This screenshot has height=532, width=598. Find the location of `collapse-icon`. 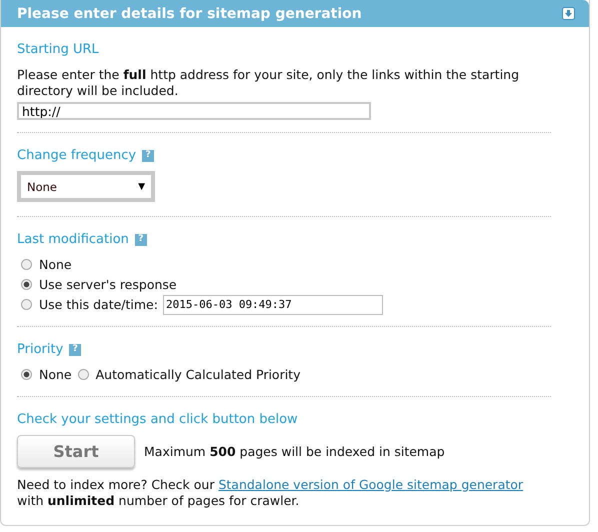

collapse-icon is located at coordinates (568, 13).